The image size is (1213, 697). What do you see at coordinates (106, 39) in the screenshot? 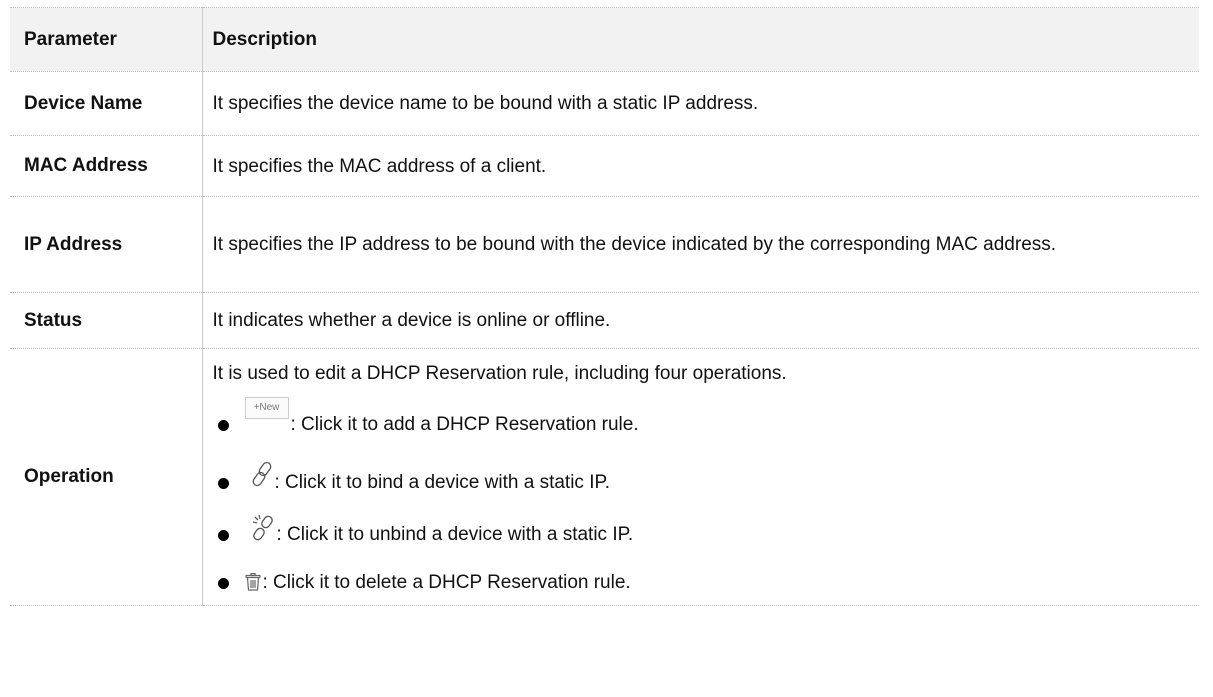
I see `parameter-column-header: Parameter` at bounding box center [106, 39].